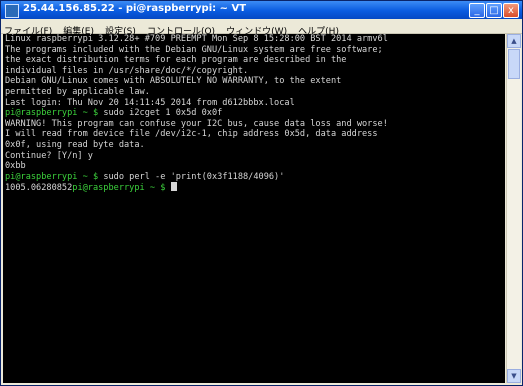  Describe the element at coordinates (15, 166) in the screenshot. I see `terminal-line: 0xbb` at that location.